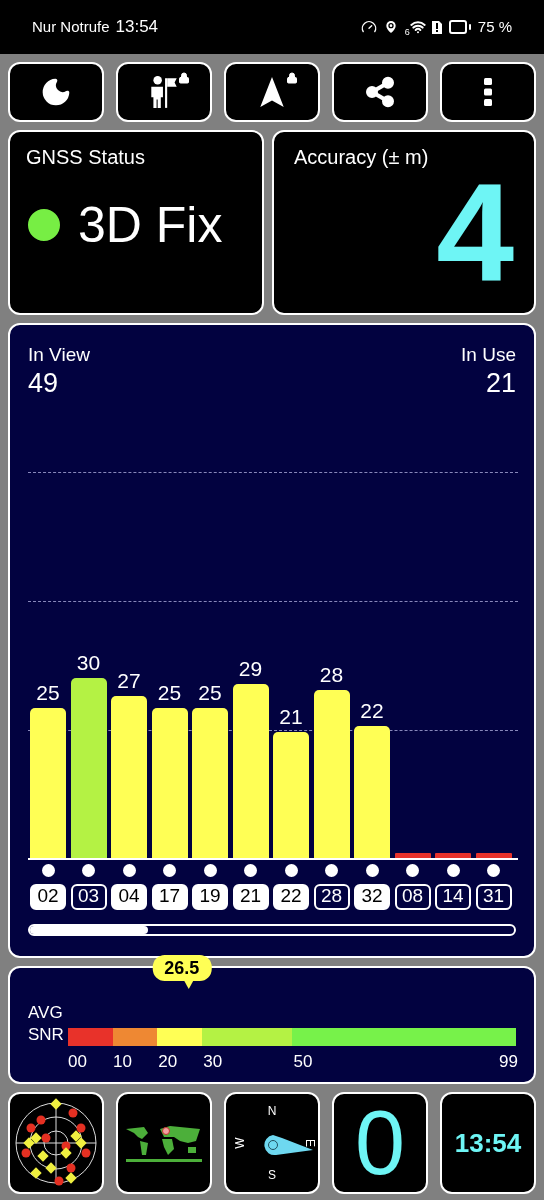 The image size is (544, 1200). What do you see at coordinates (272, 929) in the screenshot?
I see `scroll-bar` at bounding box center [272, 929].